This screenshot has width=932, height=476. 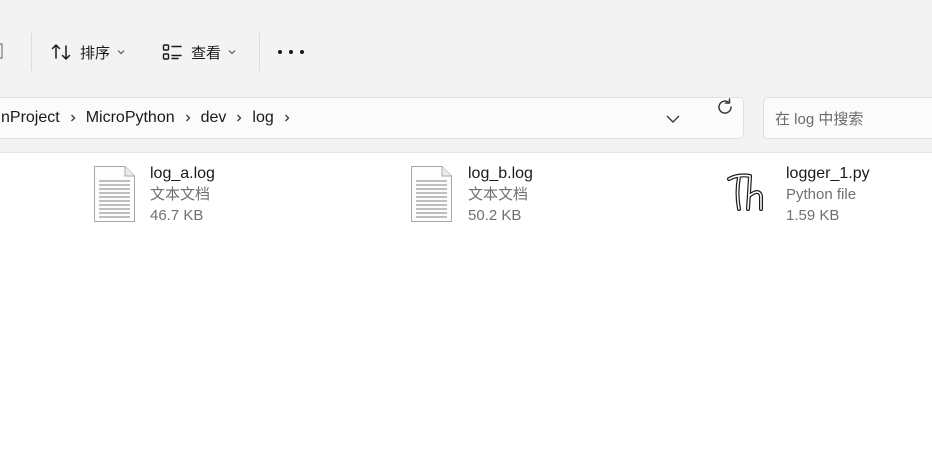 I want to click on address-bar: nProject MicroPython dev log, so click(x=372, y=118).